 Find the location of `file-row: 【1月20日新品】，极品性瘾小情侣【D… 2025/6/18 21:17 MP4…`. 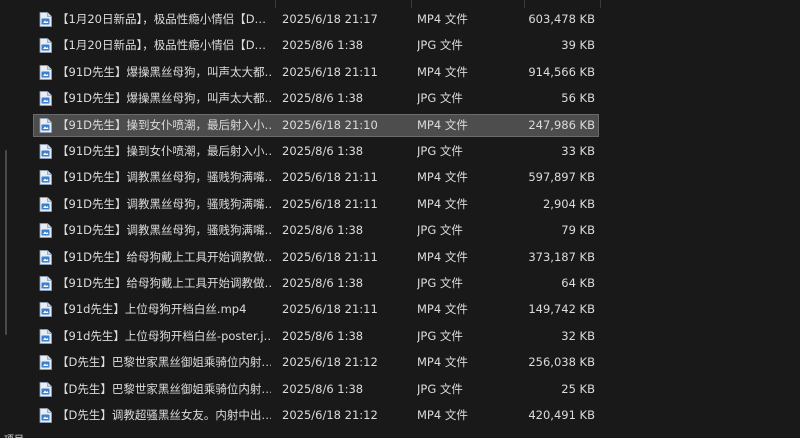

file-row: 【1月20日新品】，极品性瘾小情侣【D… 2025/6/18 21:17 MP4… is located at coordinates (316, 19).